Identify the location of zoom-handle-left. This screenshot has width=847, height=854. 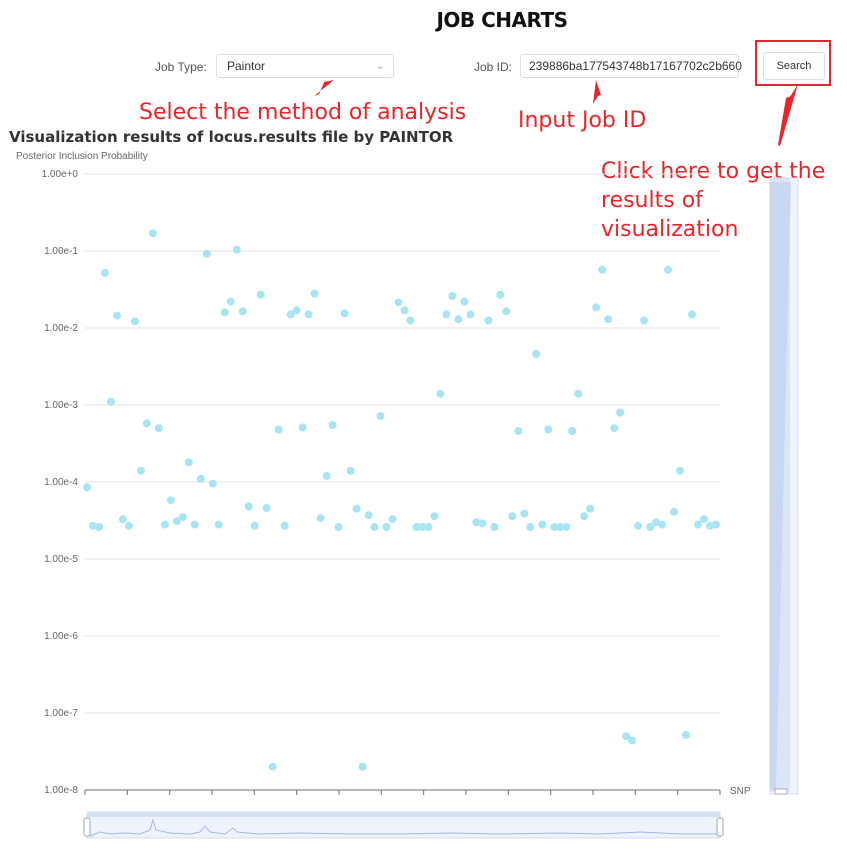
(87, 827).